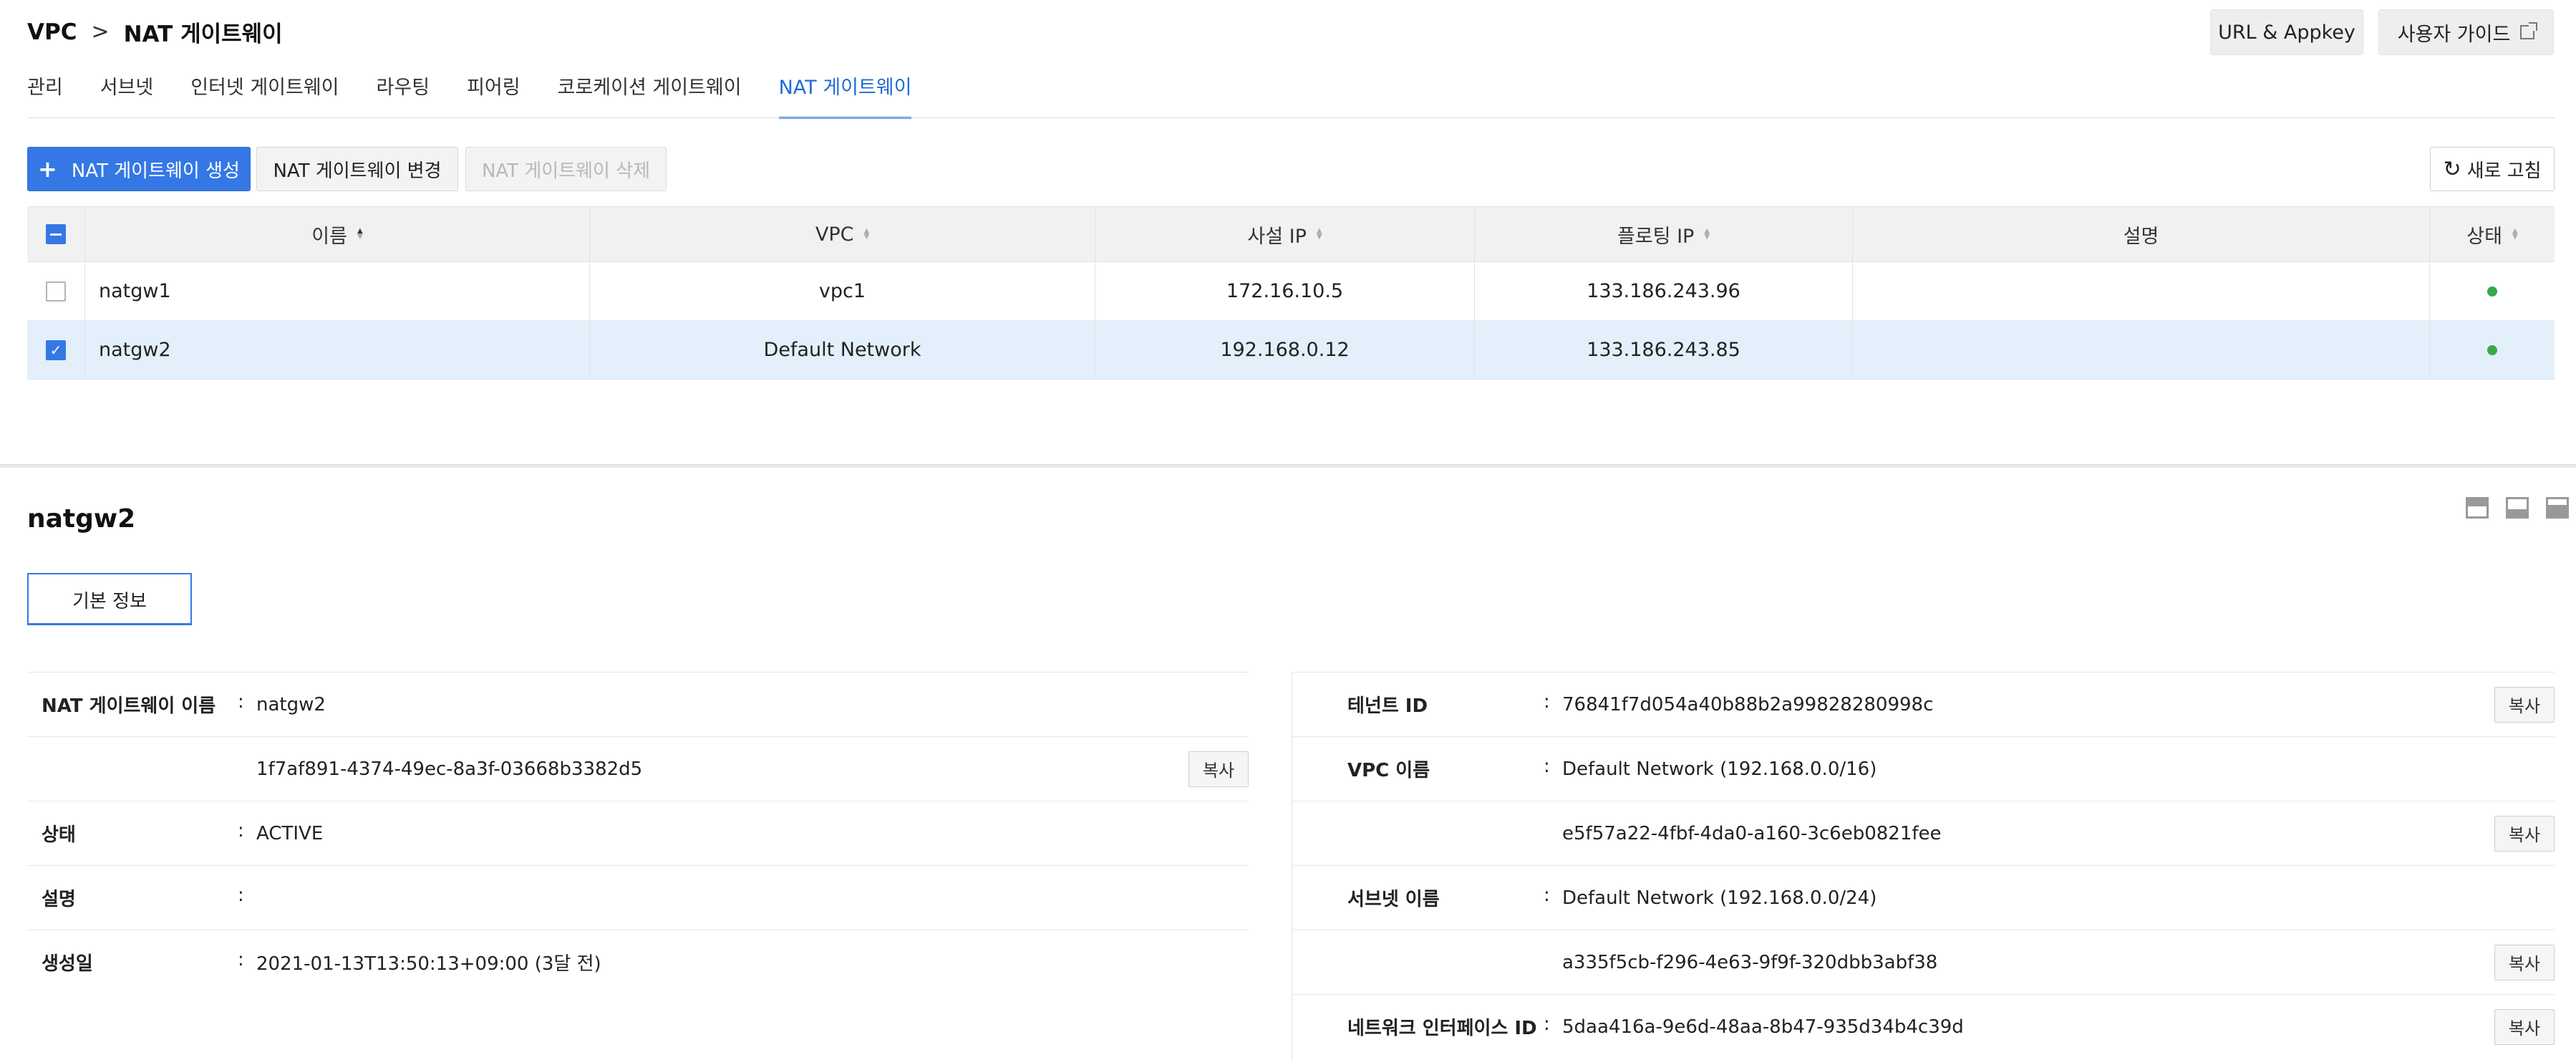  I want to click on column-state-label: 상태, so click(2484, 236).